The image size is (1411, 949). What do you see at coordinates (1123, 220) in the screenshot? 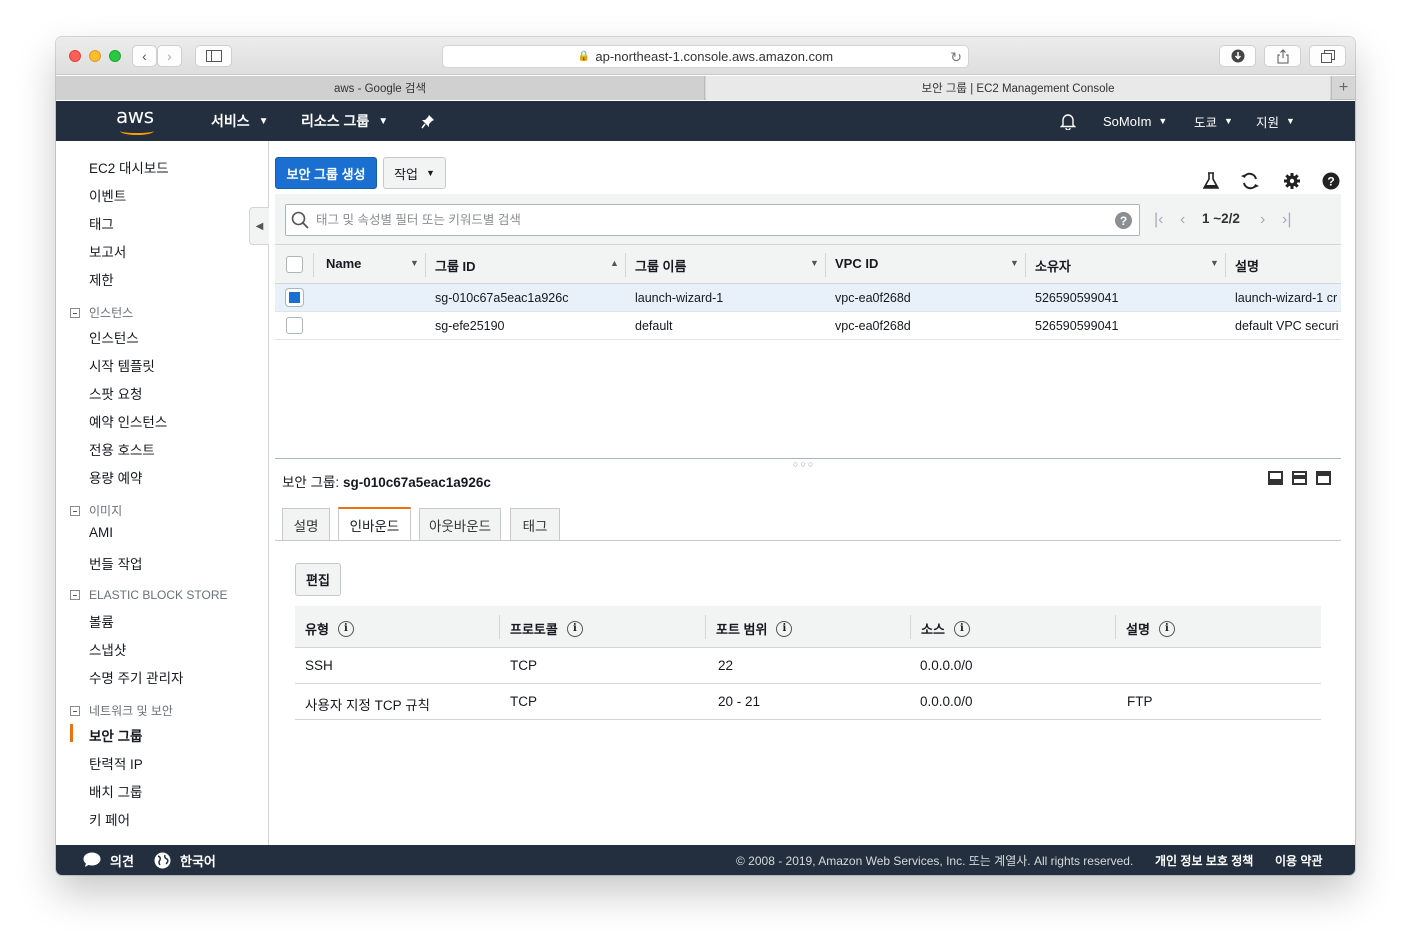
I see `search-help-icon: ?` at bounding box center [1123, 220].